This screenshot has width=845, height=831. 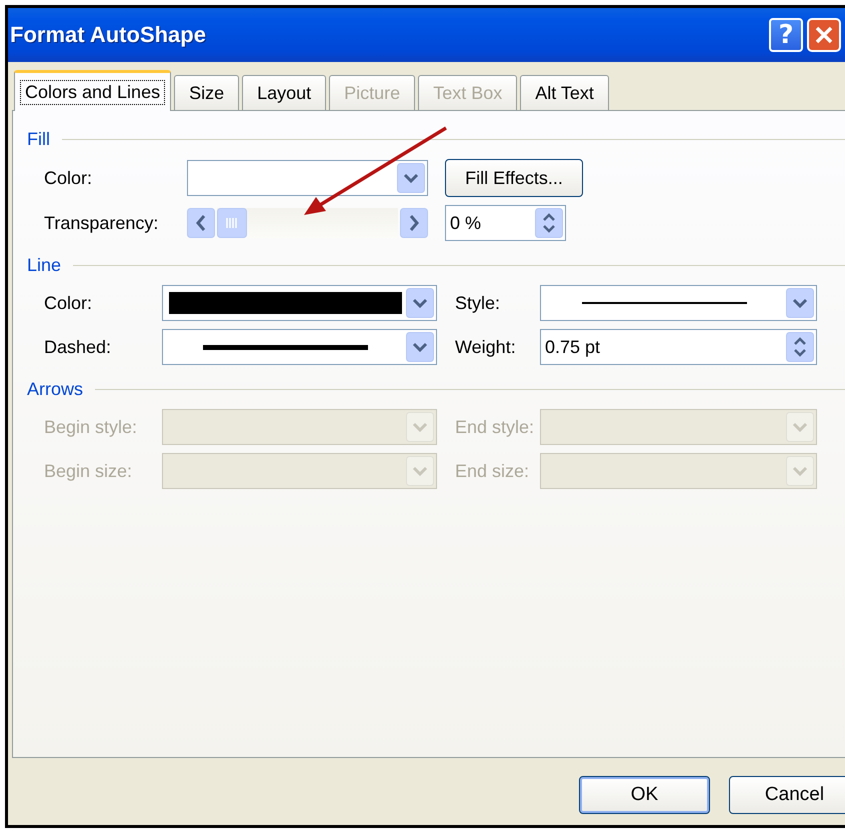 What do you see at coordinates (492, 471) in the screenshot?
I see `field-label: End size:` at bounding box center [492, 471].